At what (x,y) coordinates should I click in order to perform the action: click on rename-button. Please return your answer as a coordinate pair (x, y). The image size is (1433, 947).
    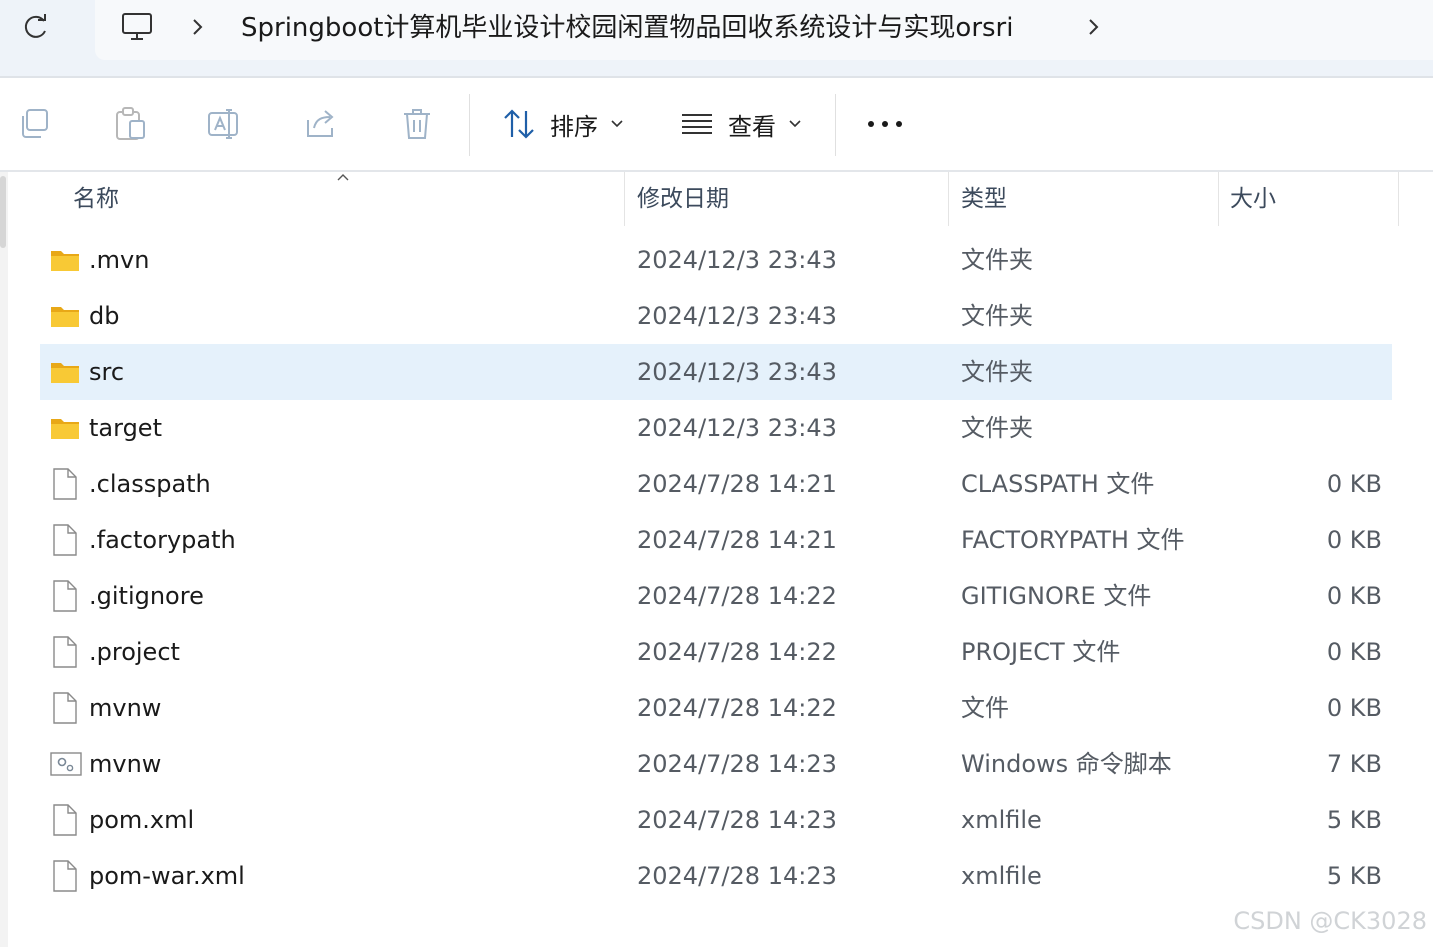
    Looking at the image, I should click on (224, 124).